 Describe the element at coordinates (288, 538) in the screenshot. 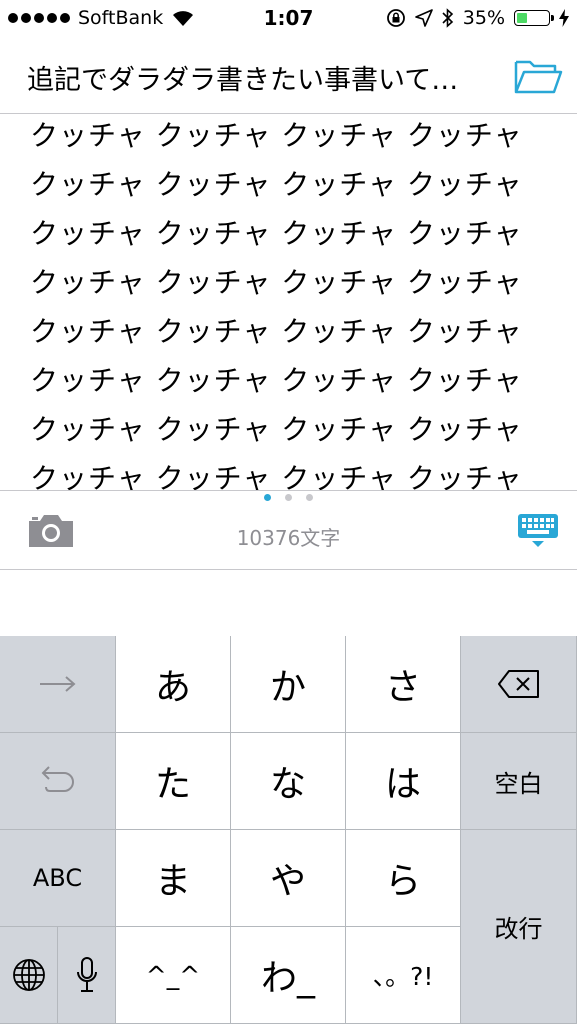

I see `character-count: 10376文字` at that location.